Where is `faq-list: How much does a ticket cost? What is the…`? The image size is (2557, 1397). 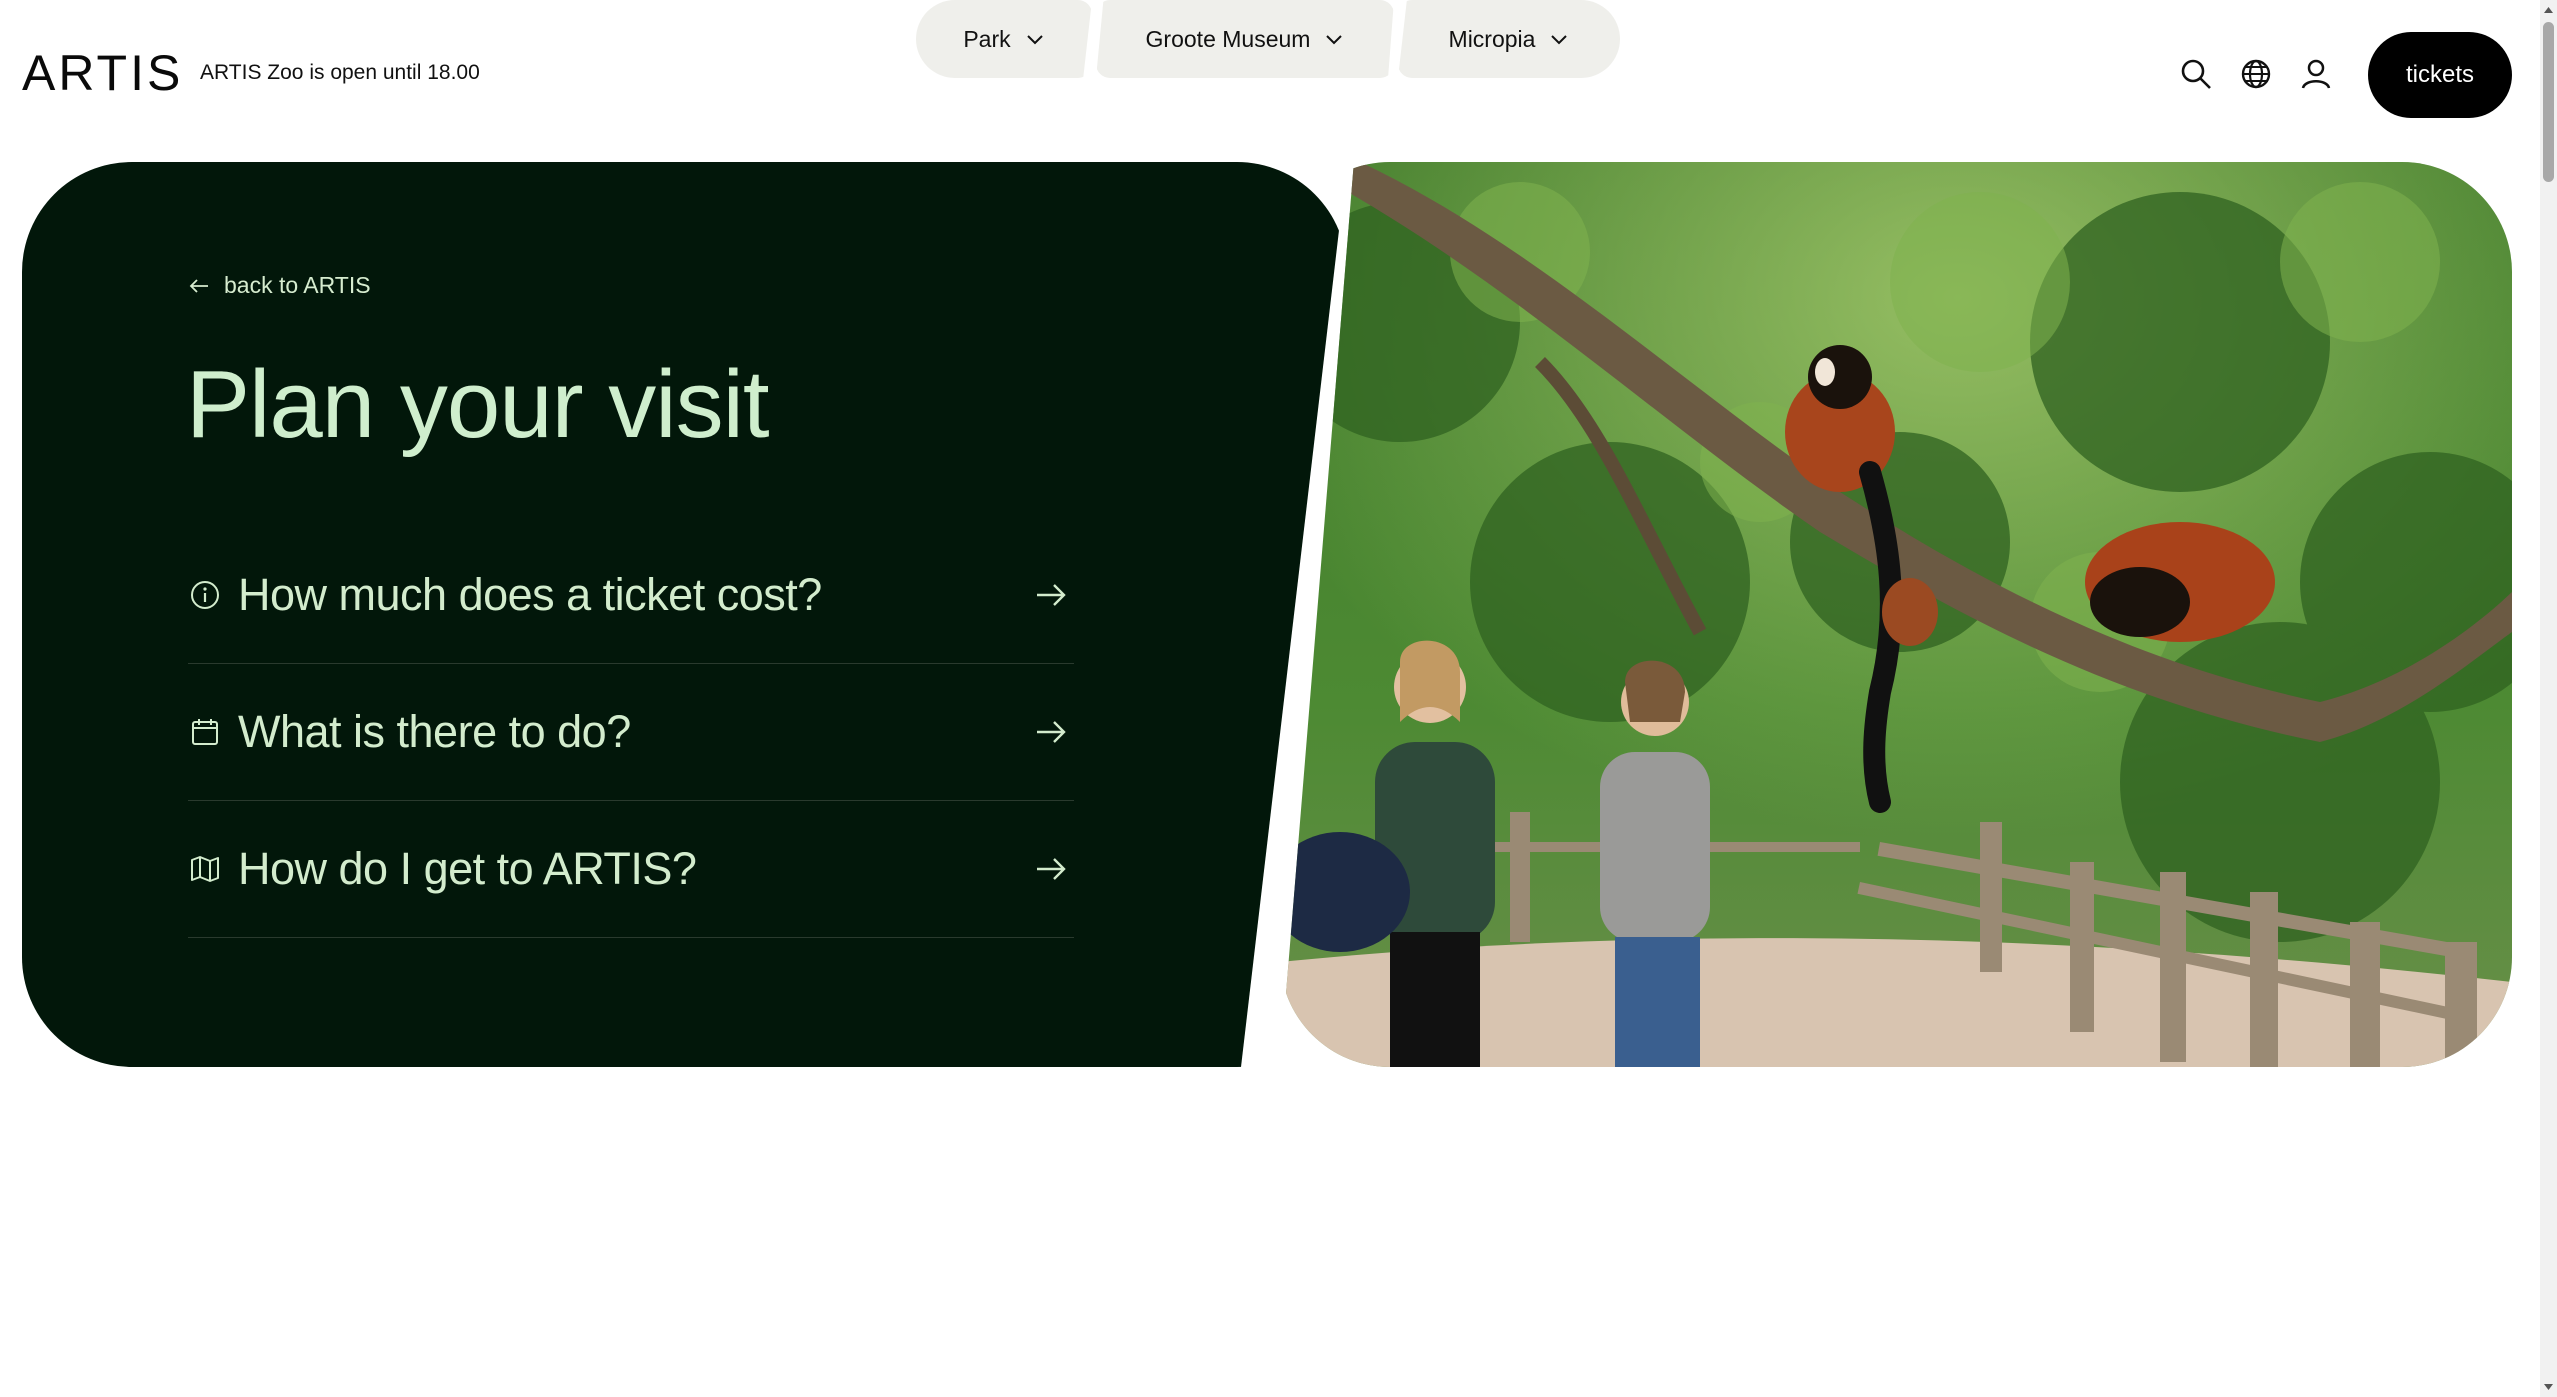
faq-list: How much does a ticket cost? What is the… is located at coordinates (631, 732).